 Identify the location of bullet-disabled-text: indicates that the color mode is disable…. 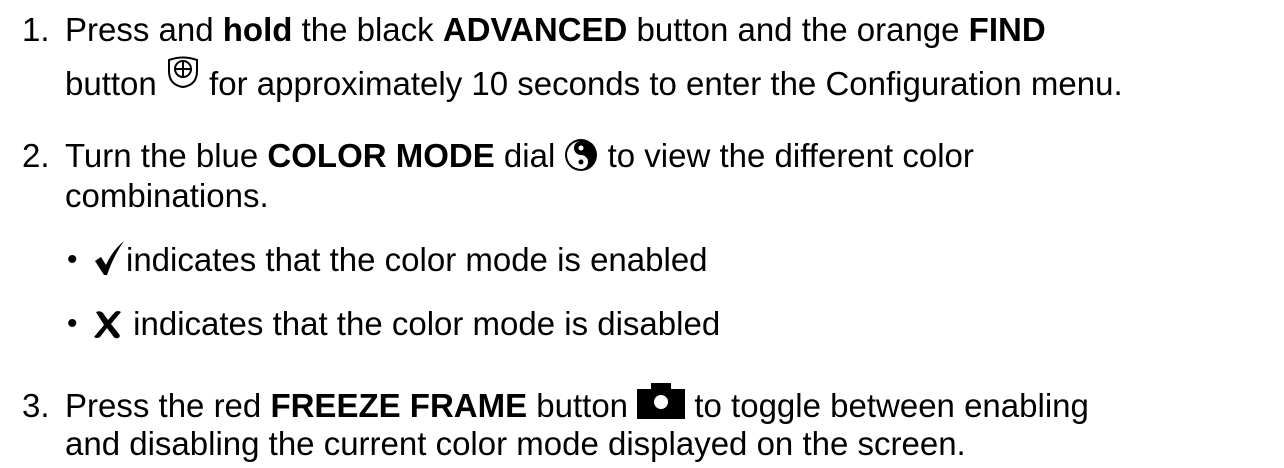
(422, 323).